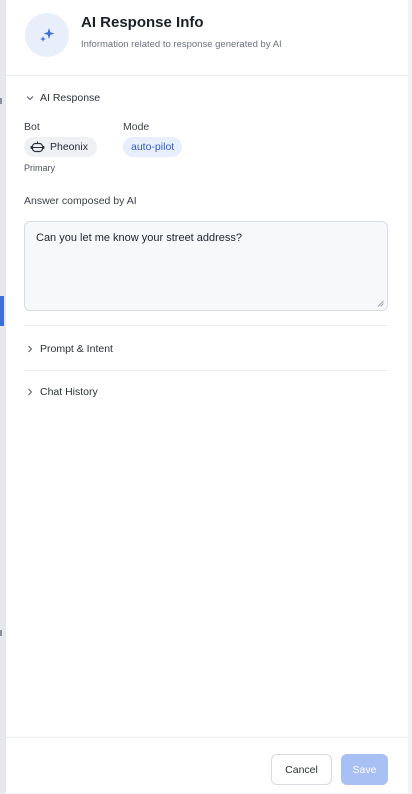 This screenshot has width=412, height=794. I want to click on mode-value: auto-pilot, so click(153, 147).